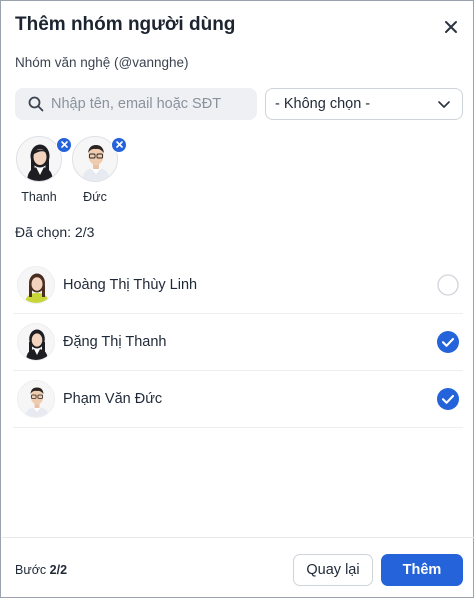 The image size is (474, 598). Describe the element at coordinates (31, 570) in the screenshot. I see `step-label: Bước` at that location.